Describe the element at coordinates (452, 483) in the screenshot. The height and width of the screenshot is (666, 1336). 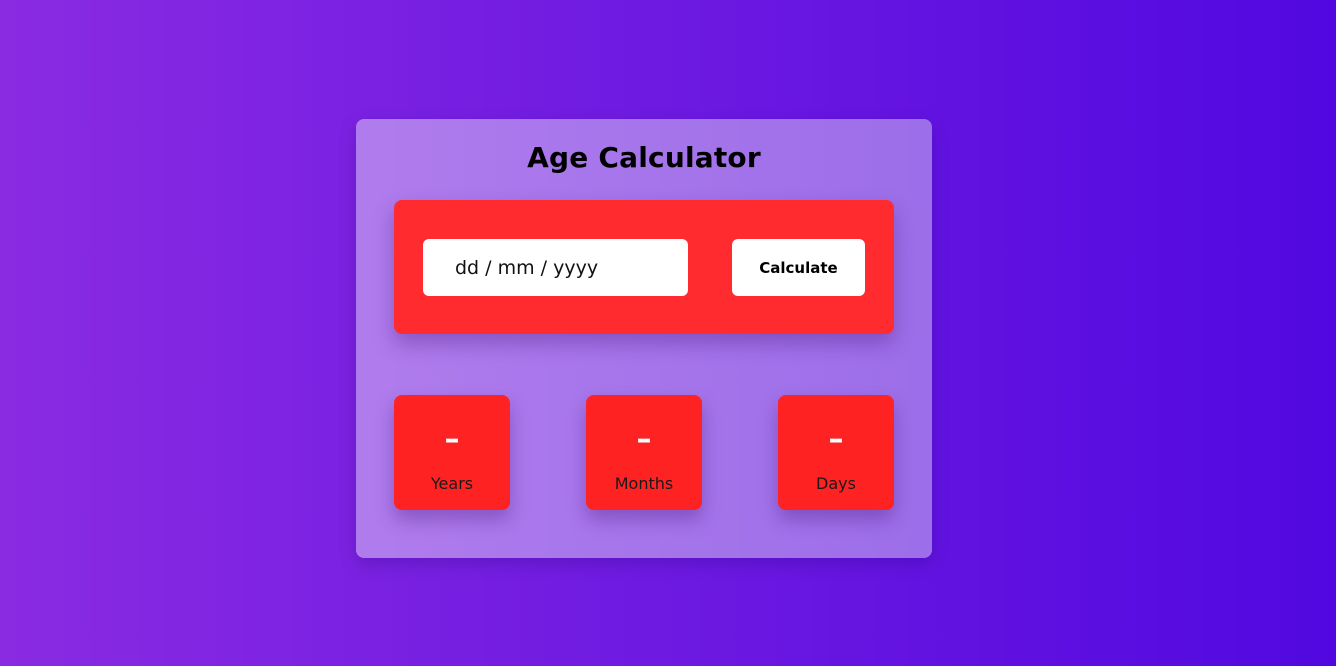
I see `years-label: Years` at that location.